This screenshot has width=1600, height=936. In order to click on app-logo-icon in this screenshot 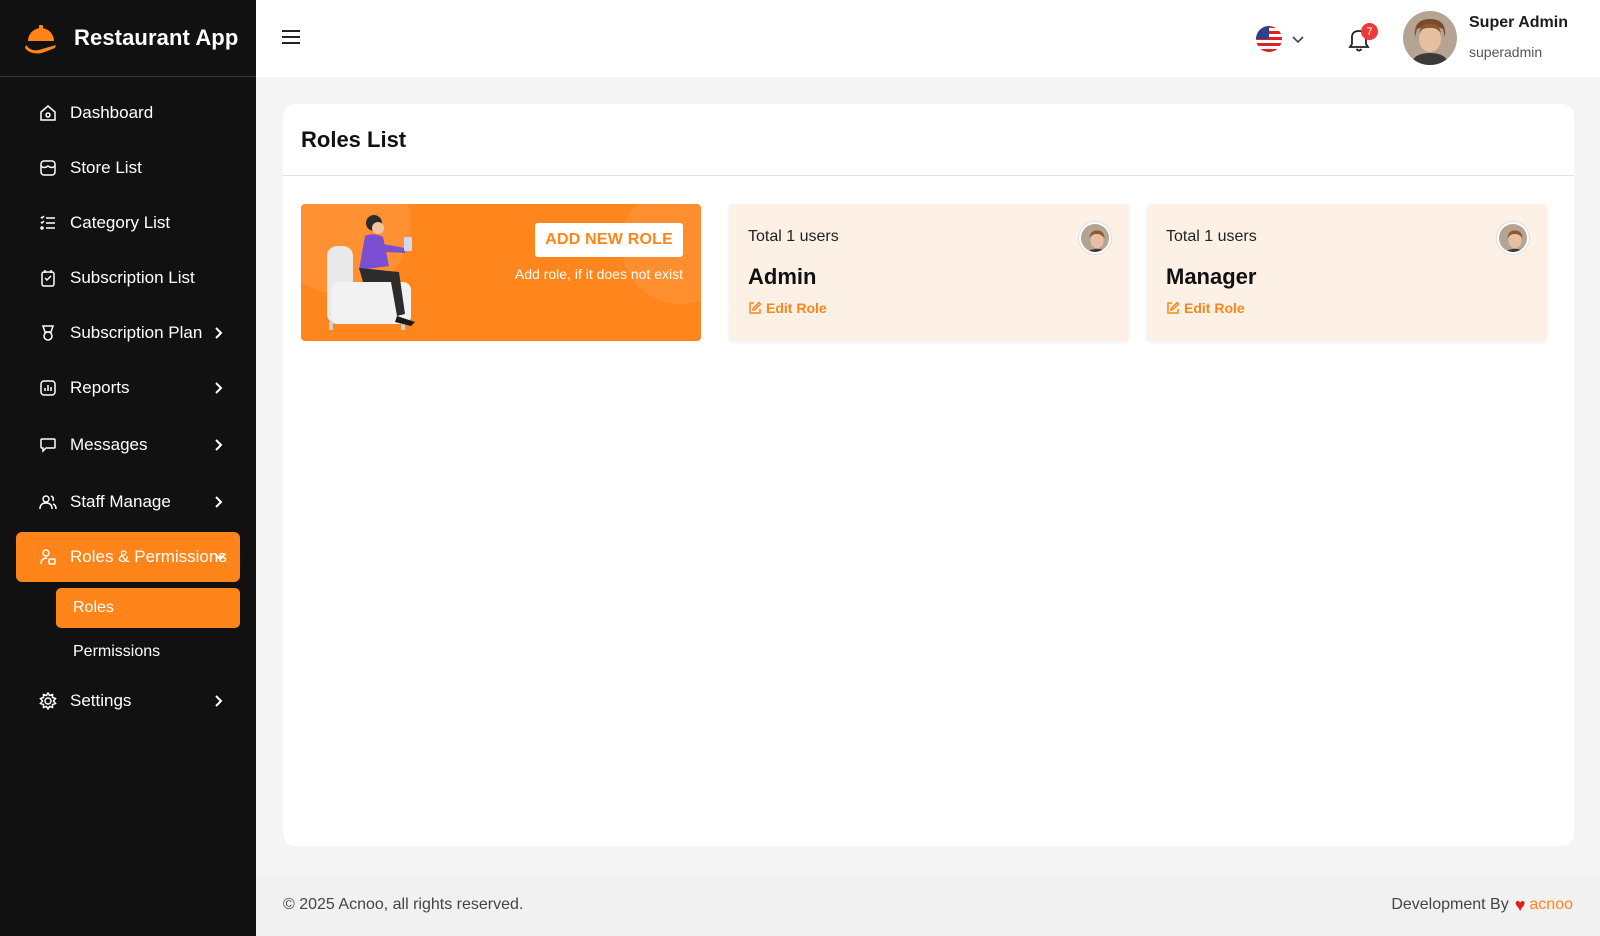, I will do `click(40, 39)`.